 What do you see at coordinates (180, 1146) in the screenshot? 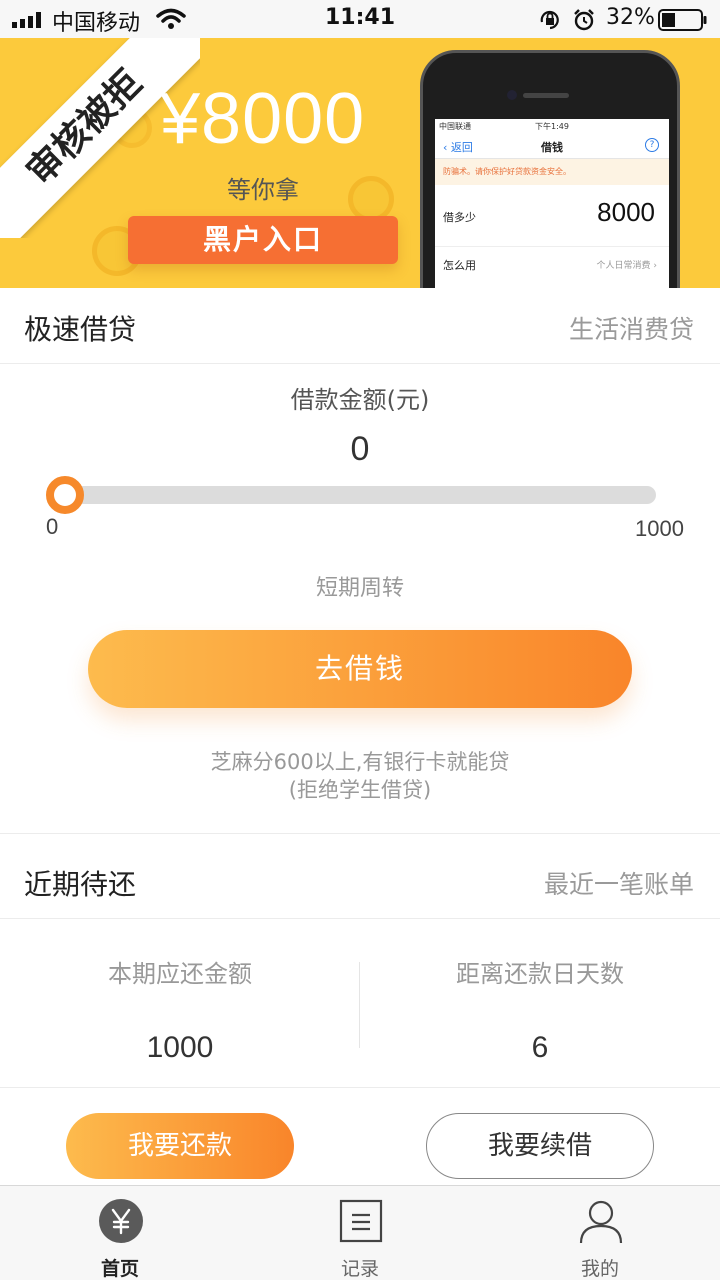
I see `repay-button: 我要还款` at bounding box center [180, 1146].